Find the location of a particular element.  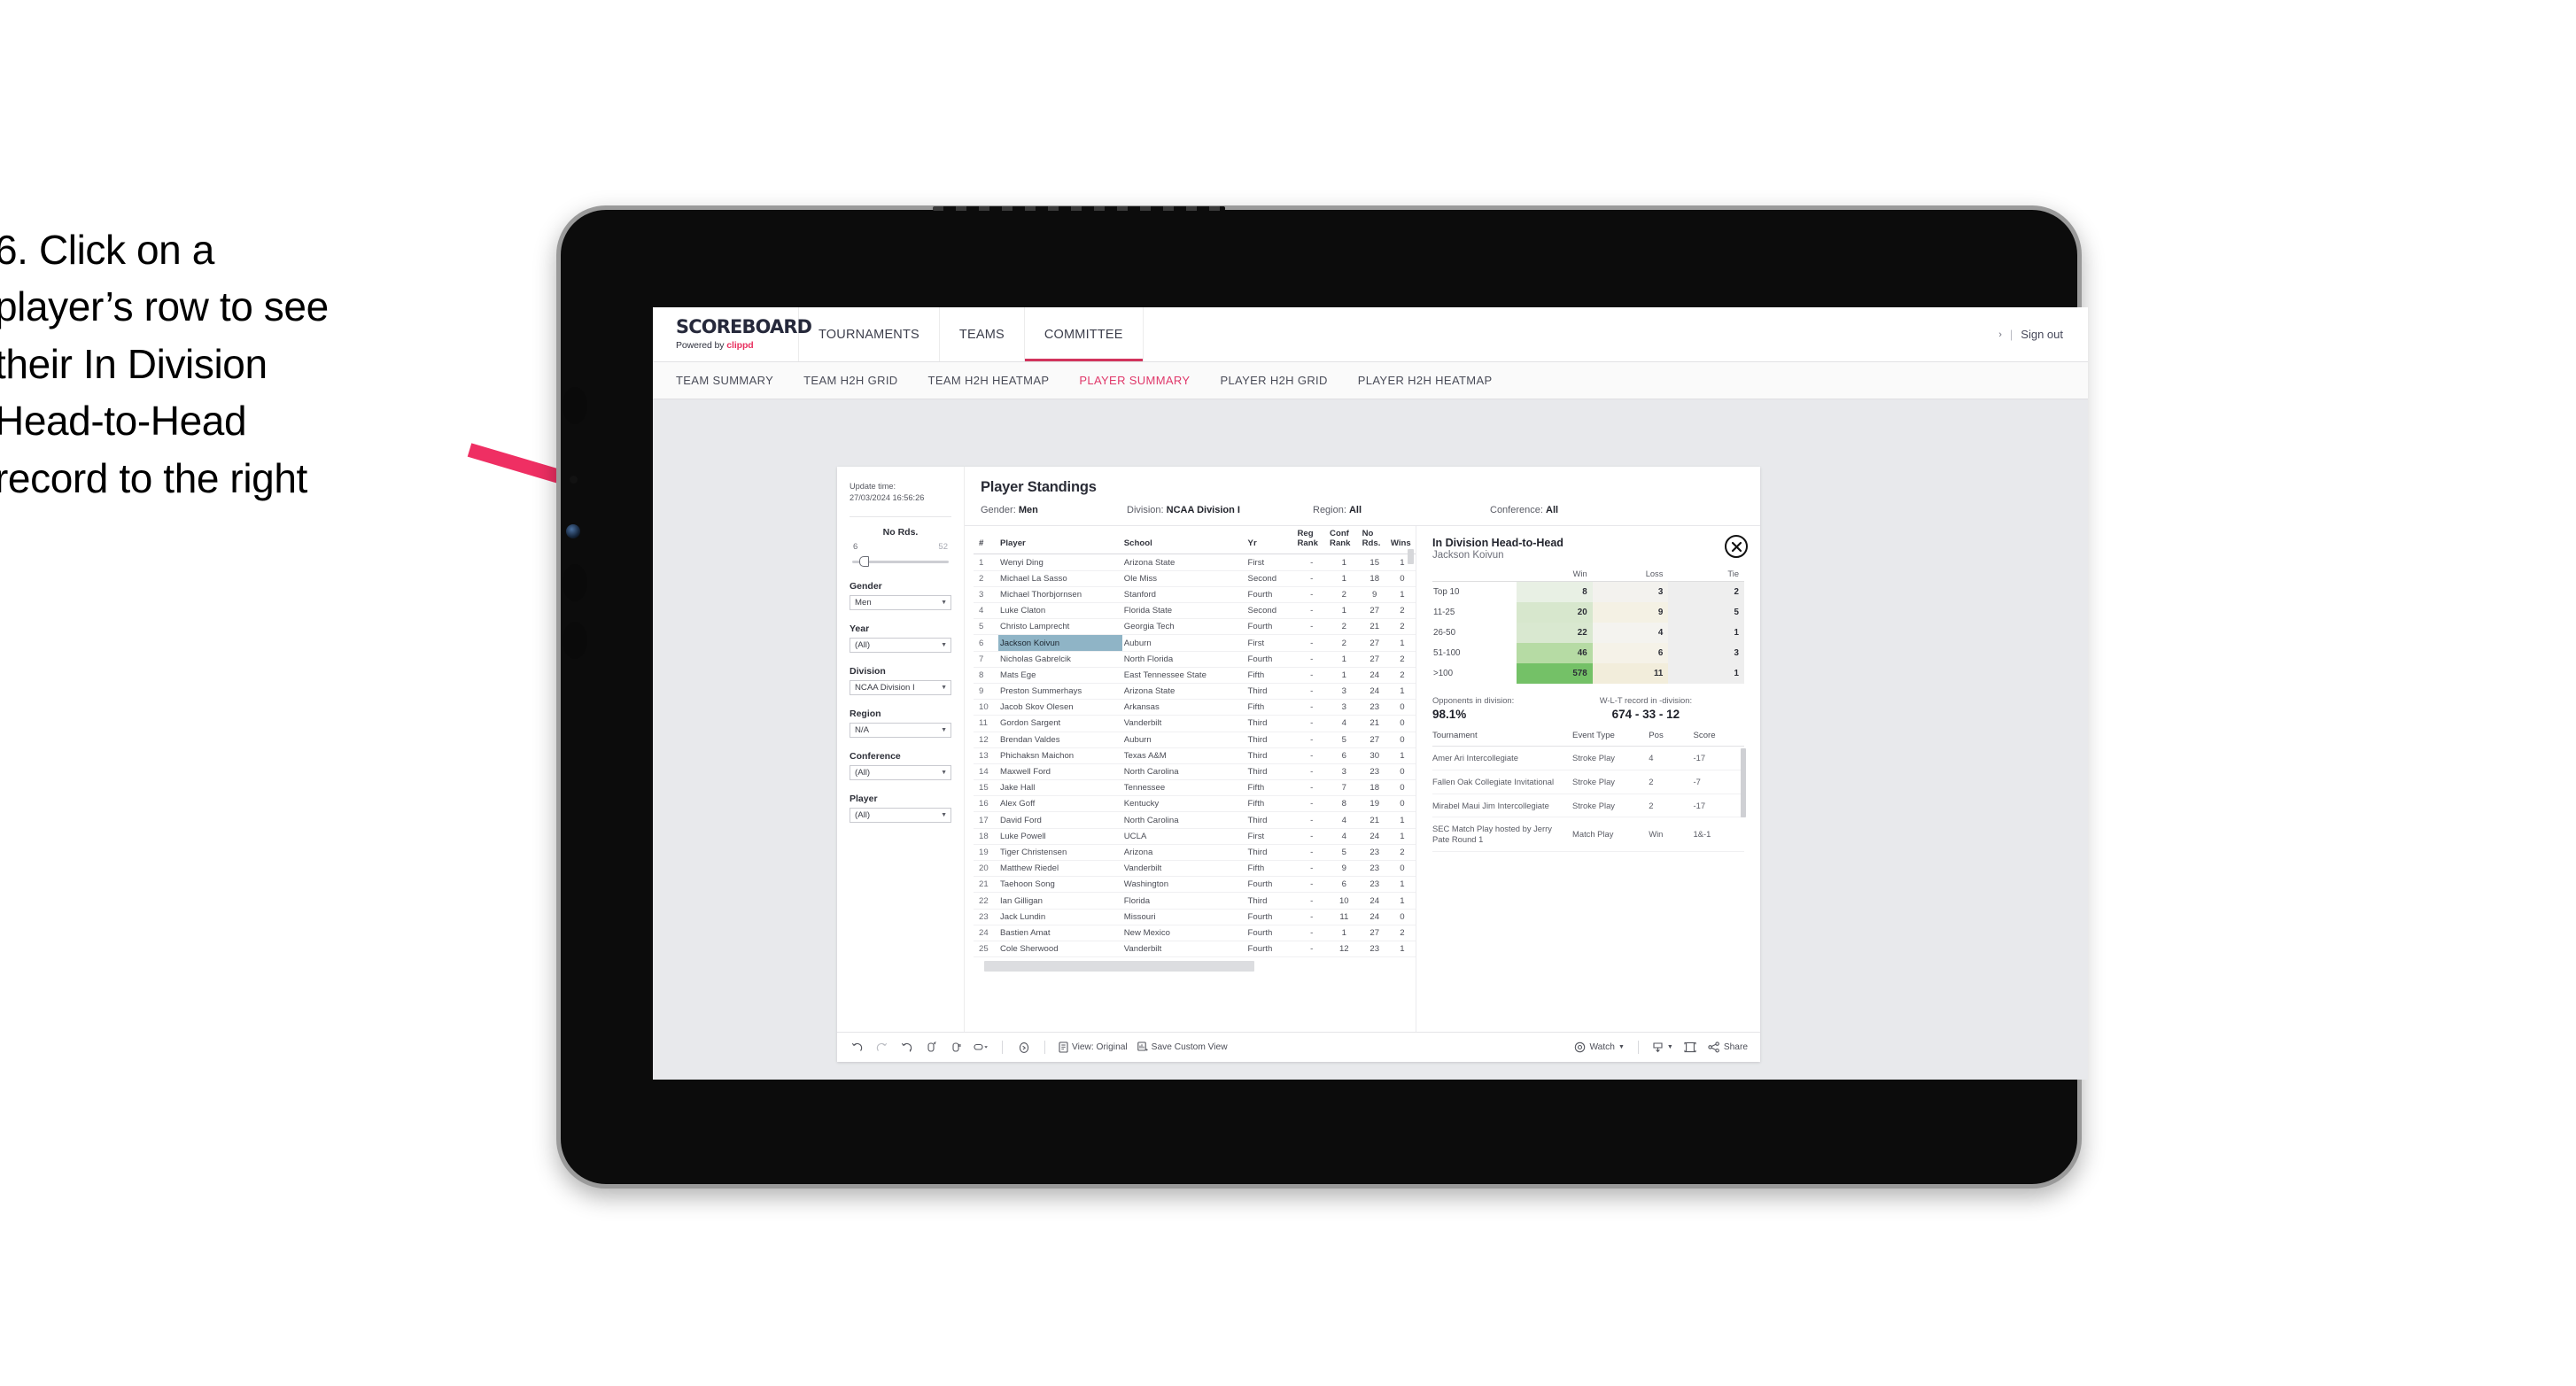

cell-rank: 15 is located at coordinates (986, 788).